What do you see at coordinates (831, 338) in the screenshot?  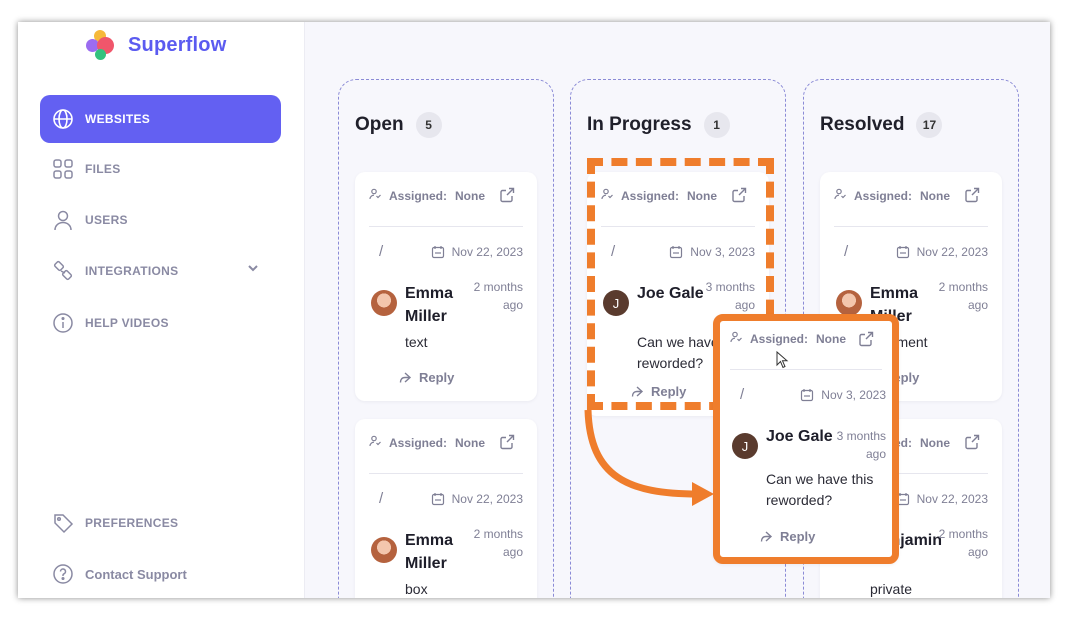 I see `assigned-value: None` at bounding box center [831, 338].